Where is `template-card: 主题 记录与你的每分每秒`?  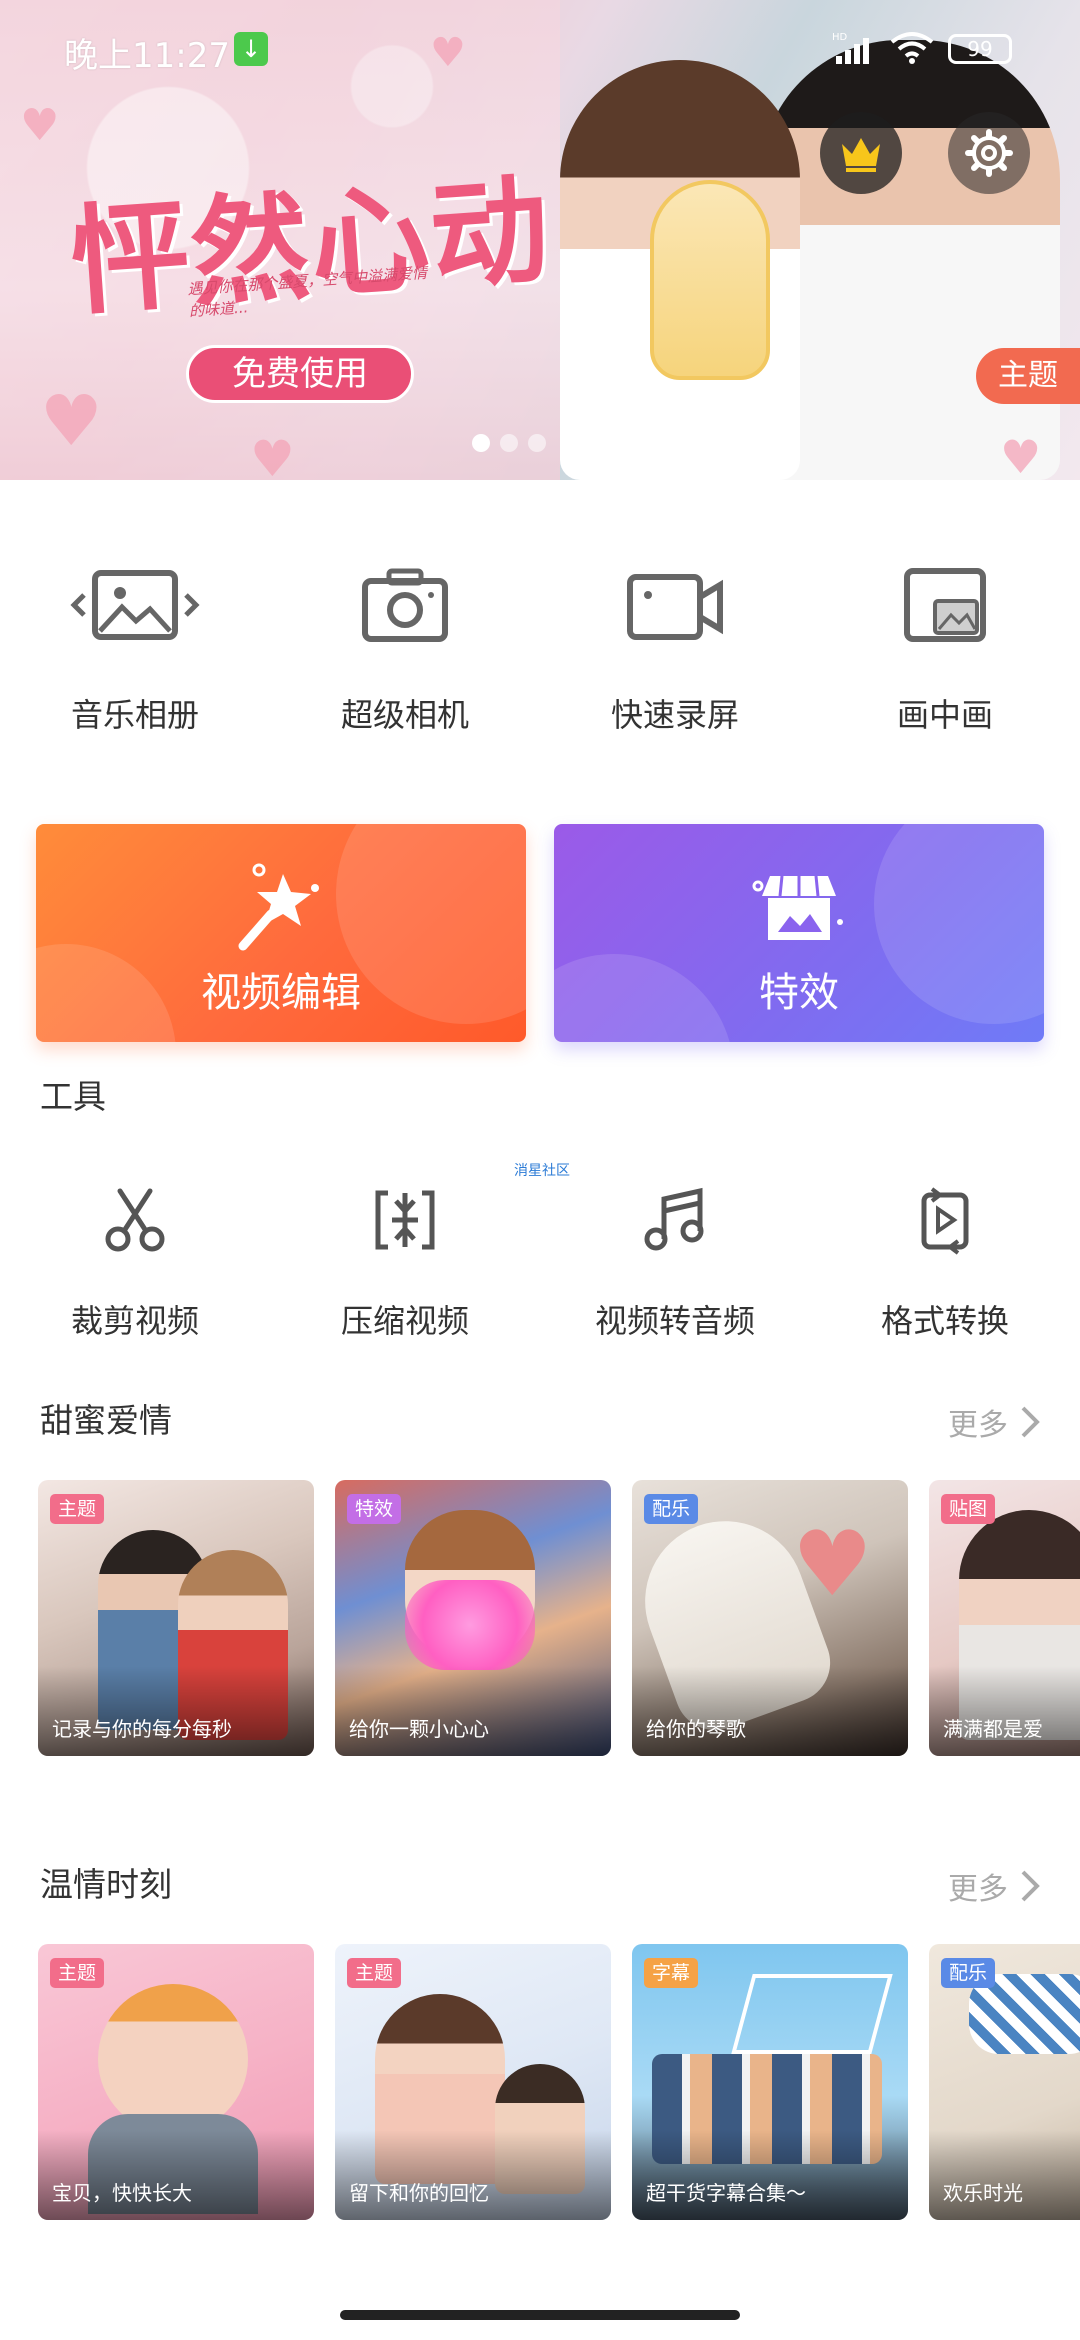 template-card: 主题 记录与你的每分每秒 is located at coordinates (176, 1618).